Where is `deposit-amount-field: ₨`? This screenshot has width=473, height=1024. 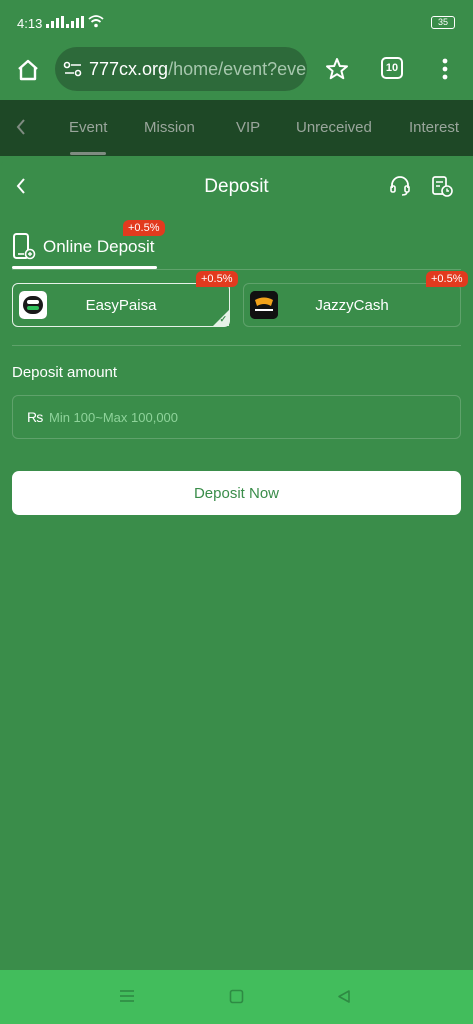 deposit-amount-field: ₨ is located at coordinates (236, 417).